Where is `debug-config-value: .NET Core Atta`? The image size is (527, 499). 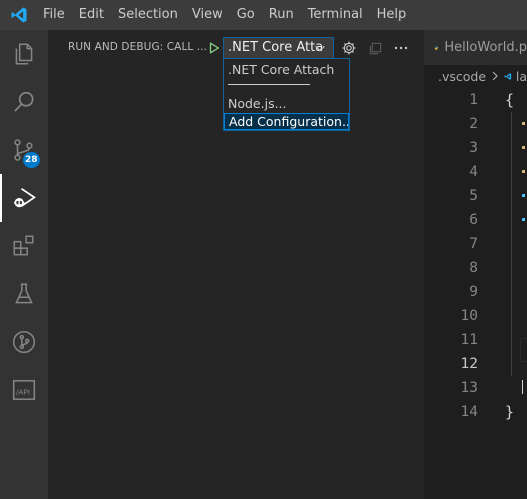 debug-config-value: .NET Core Atta is located at coordinates (276, 47).